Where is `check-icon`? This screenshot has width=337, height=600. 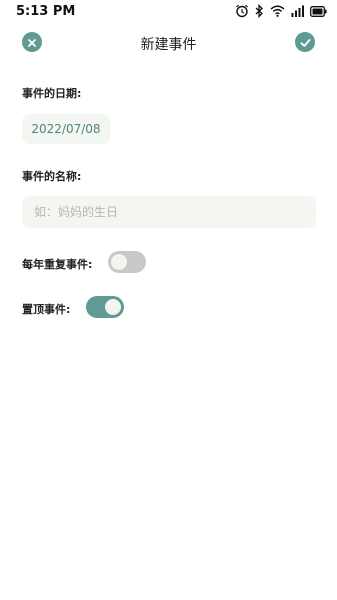 check-icon is located at coordinates (305, 42).